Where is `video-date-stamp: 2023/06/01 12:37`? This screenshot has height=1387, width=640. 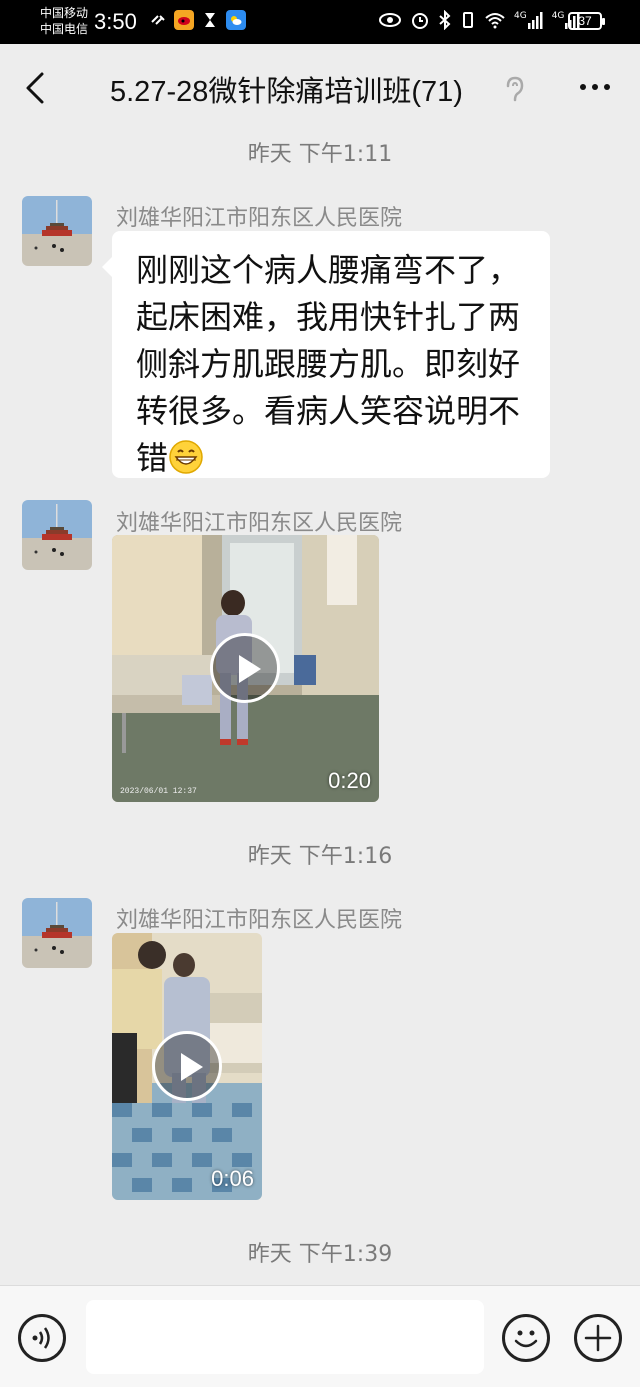 video-date-stamp: 2023/06/01 12:37 is located at coordinates (158, 791).